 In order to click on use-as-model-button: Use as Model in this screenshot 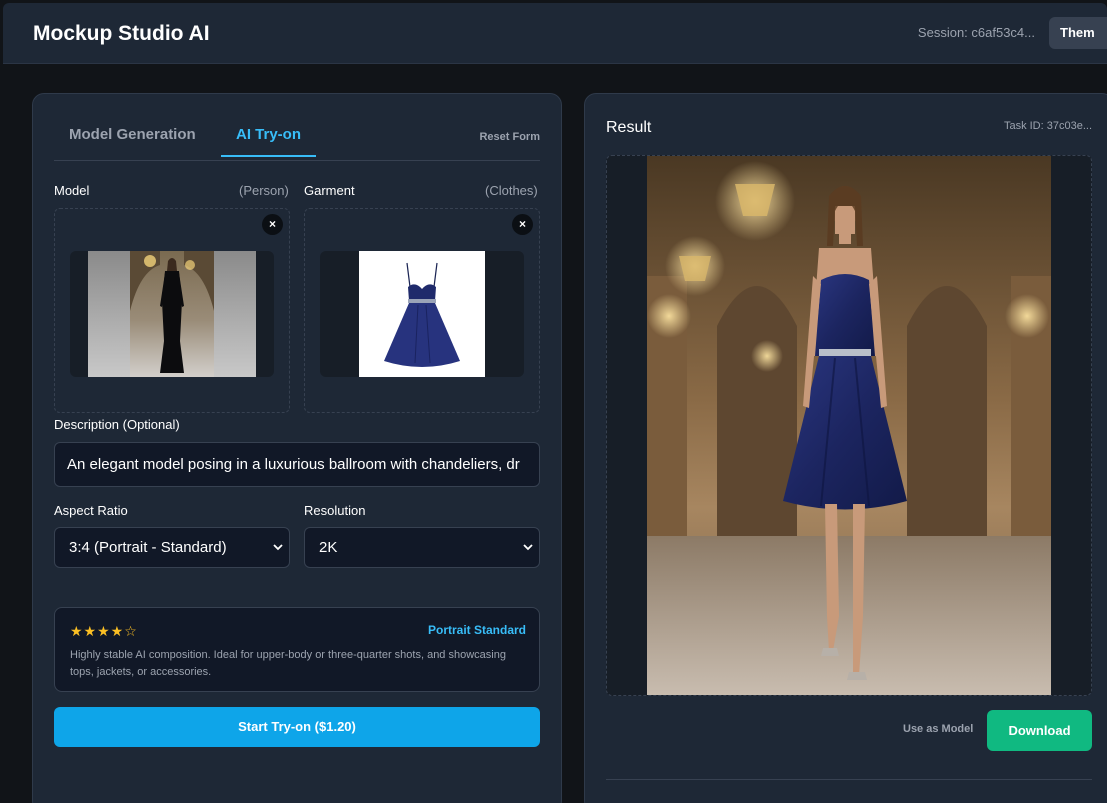, I will do `click(938, 729)`.